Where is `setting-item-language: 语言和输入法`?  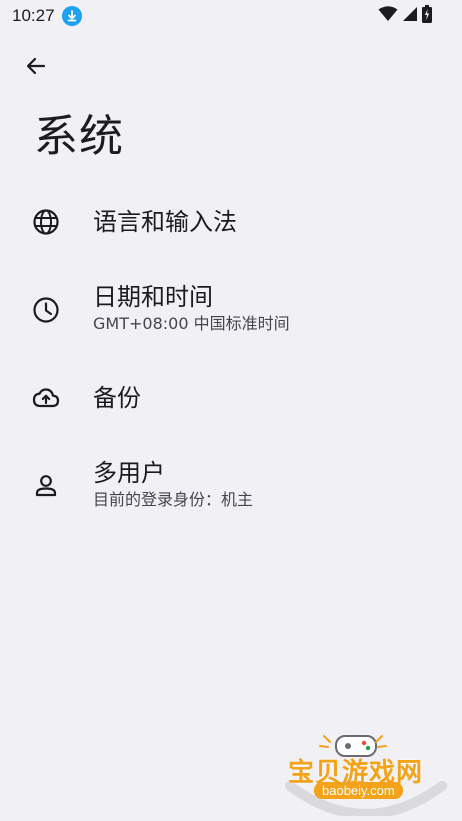
setting-item-language: 语言和输入法 is located at coordinates (231, 222).